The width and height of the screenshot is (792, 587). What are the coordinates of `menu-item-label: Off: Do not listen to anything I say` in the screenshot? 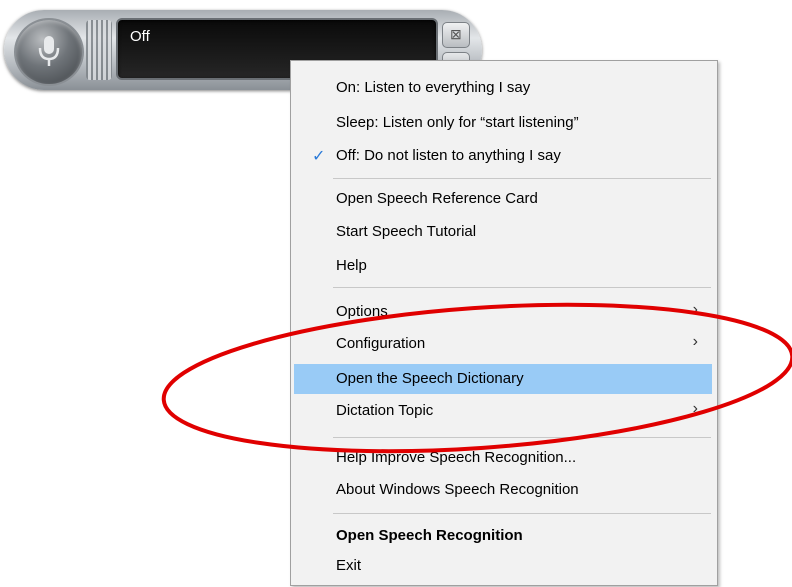 It's located at (448, 155).